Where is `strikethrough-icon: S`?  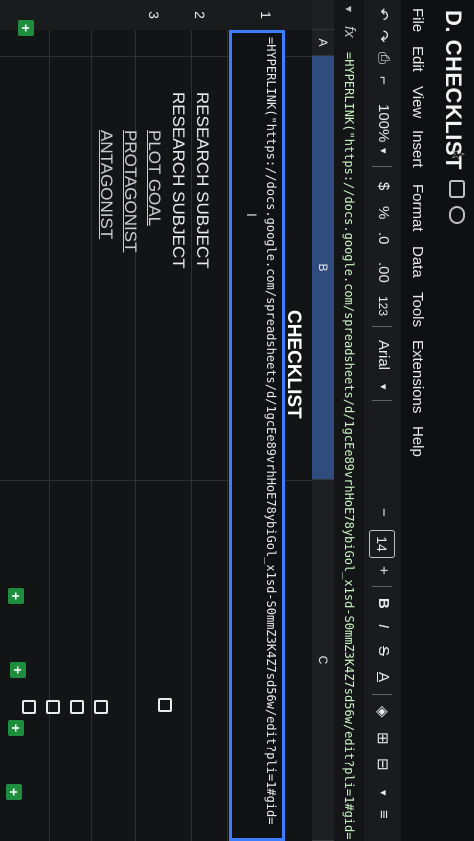 strikethrough-icon: S is located at coordinates (383, 651).